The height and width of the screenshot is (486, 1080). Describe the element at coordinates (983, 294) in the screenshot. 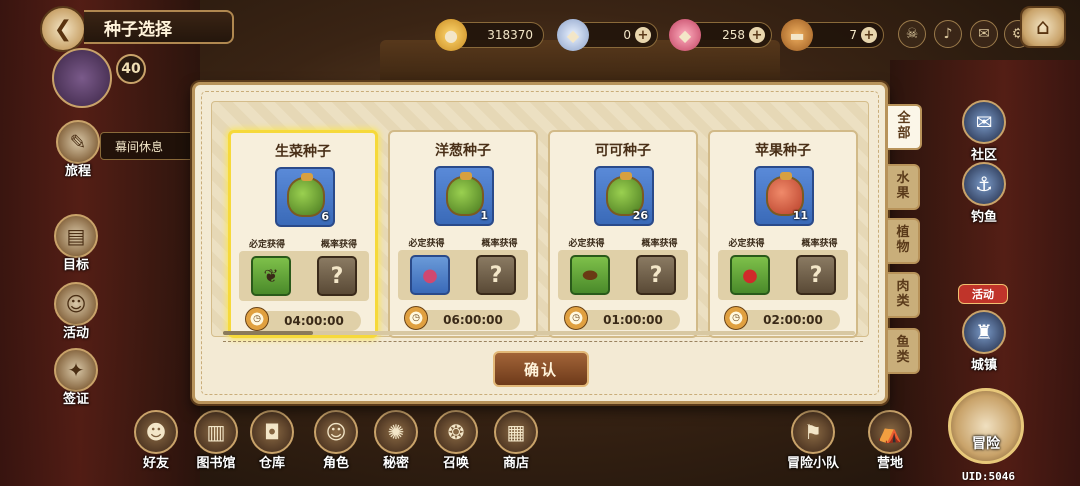

I see `activity-badge: 活动` at that location.